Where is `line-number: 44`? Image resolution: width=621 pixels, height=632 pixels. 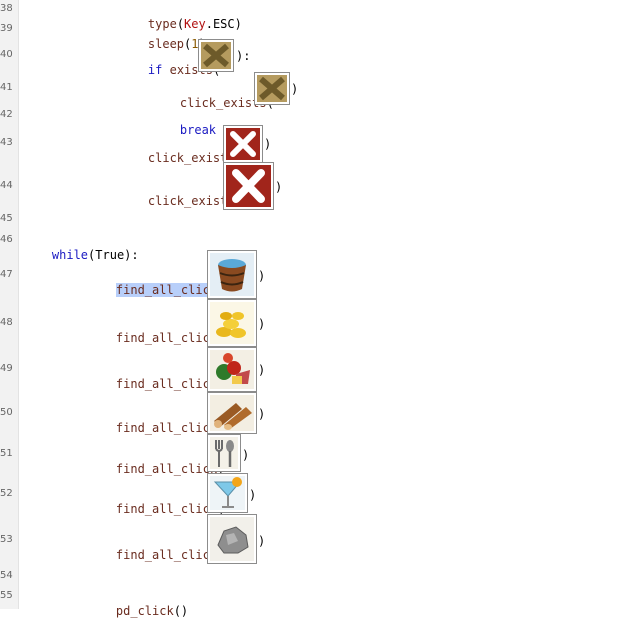
line-number: 44 is located at coordinates (6, 185).